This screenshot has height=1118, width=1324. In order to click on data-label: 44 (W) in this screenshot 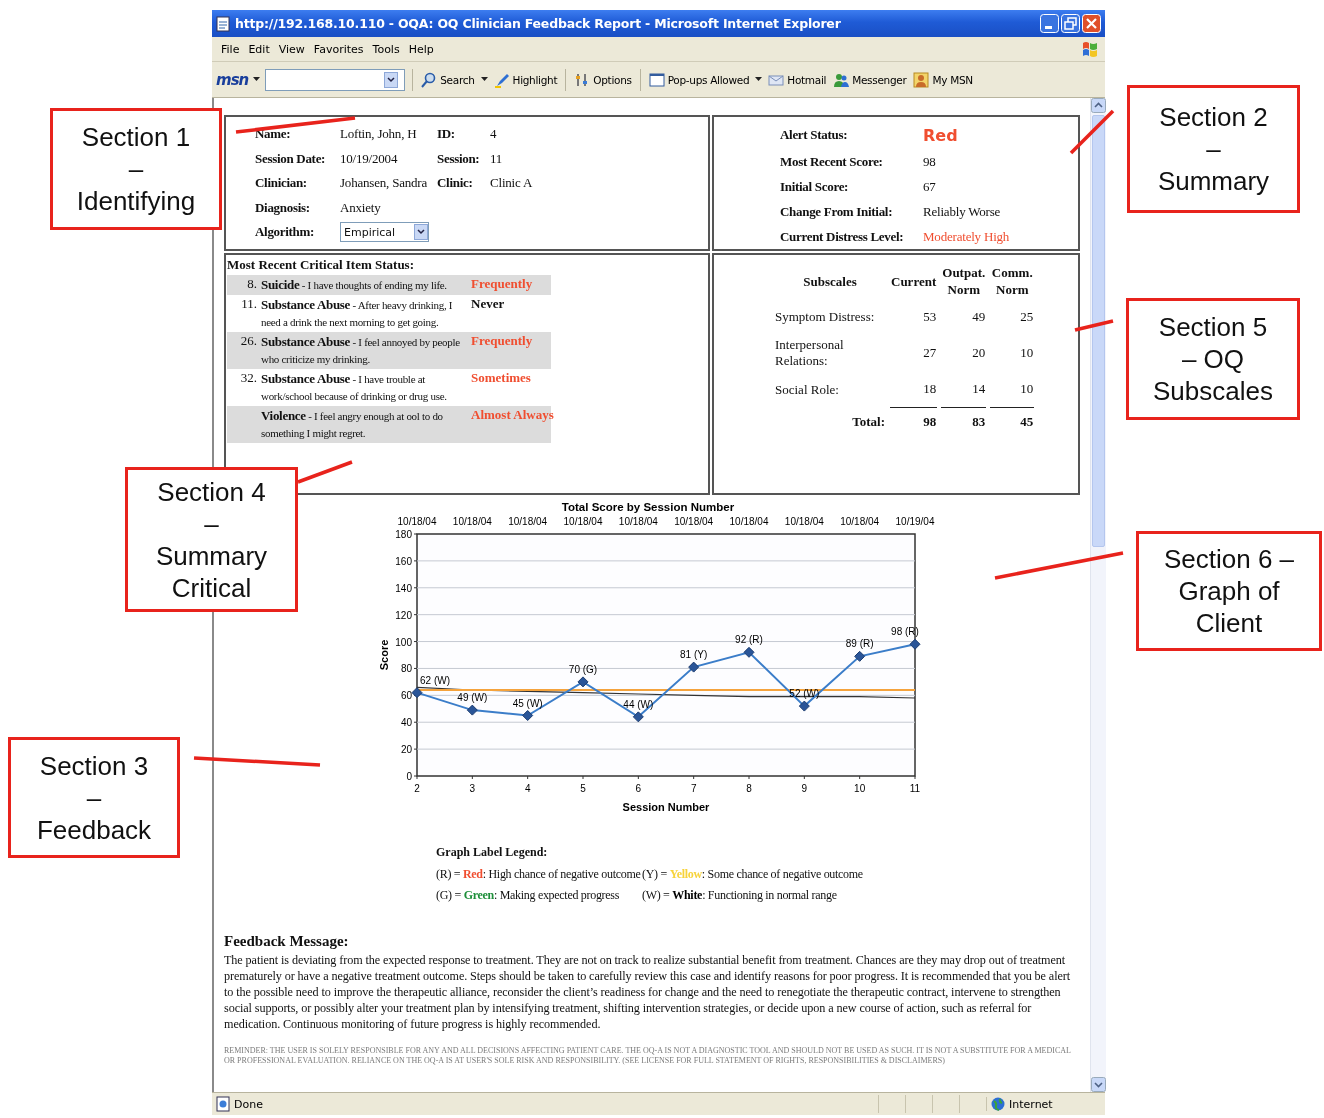, I will do `click(638, 704)`.